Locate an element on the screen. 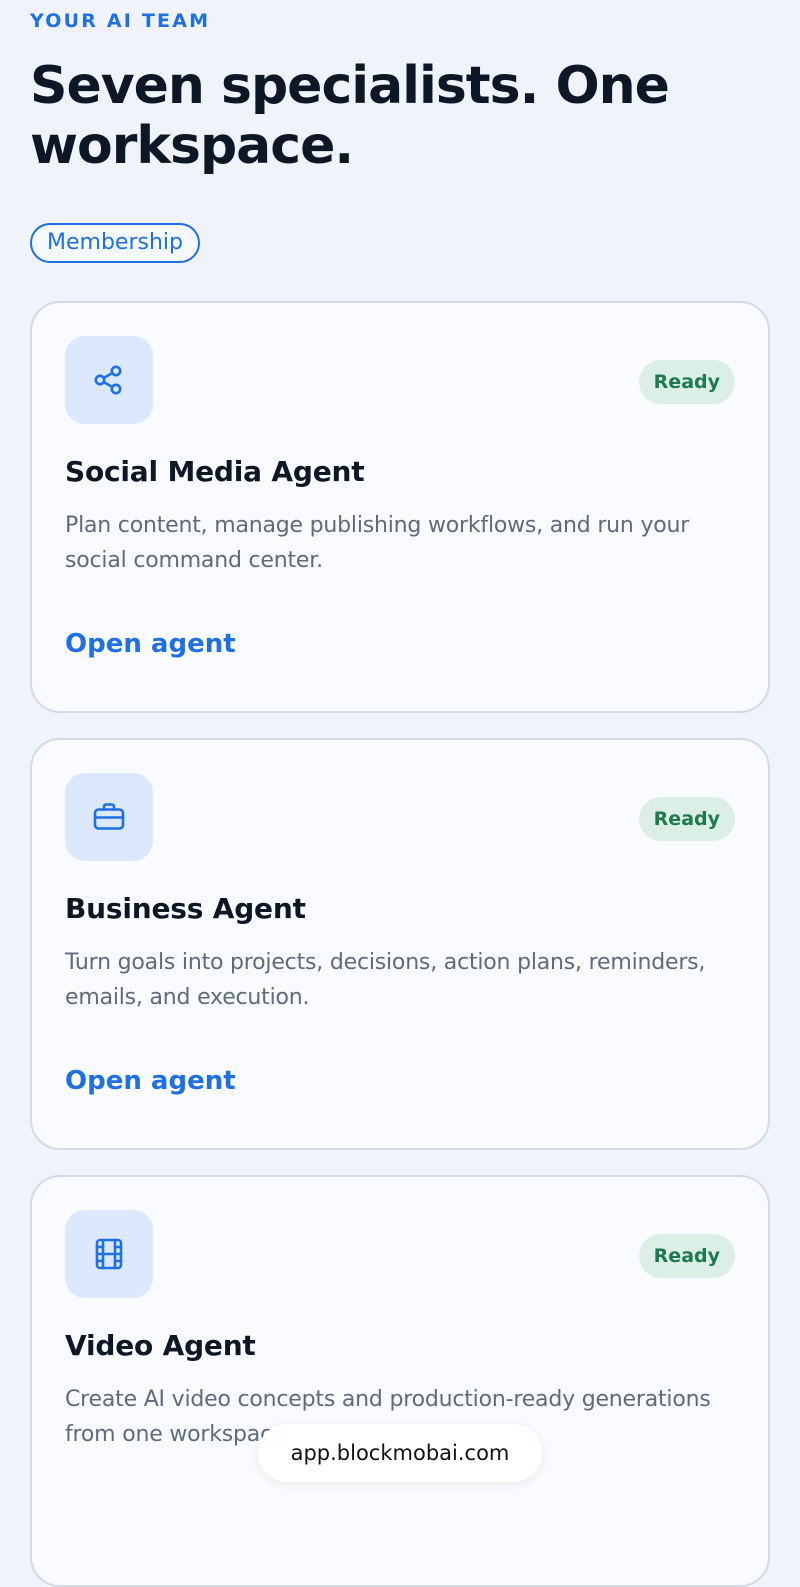  page-title: Seven specialists. One workspace. is located at coordinates (350, 116).